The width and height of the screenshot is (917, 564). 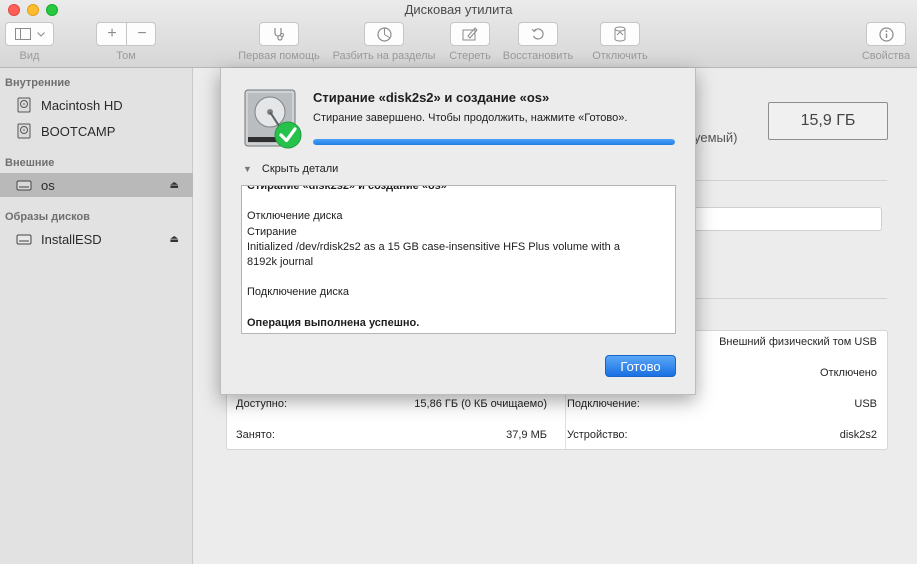 I want to click on sidebar-item-label: Macintosh HD, so click(x=82, y=105).